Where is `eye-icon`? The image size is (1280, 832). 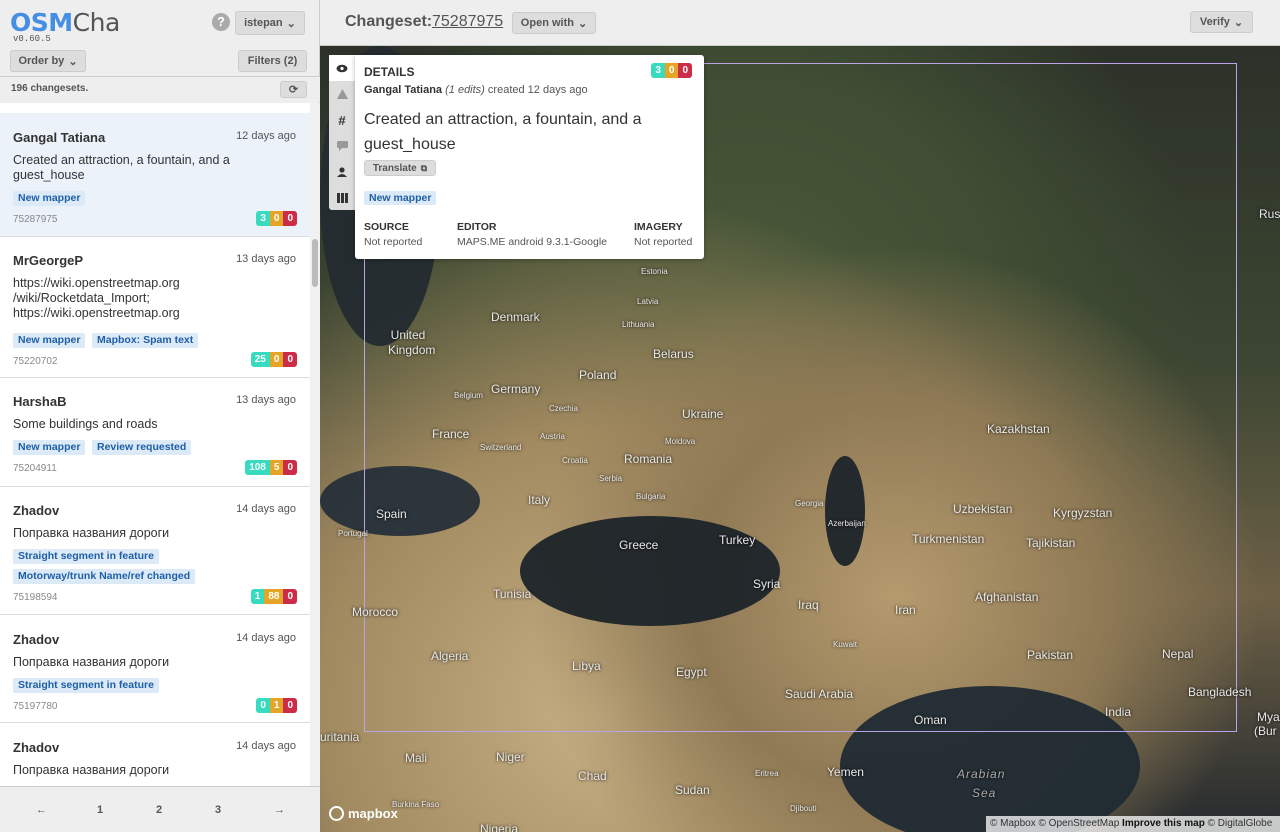 eye-icon is located at coordinates (342, 68).